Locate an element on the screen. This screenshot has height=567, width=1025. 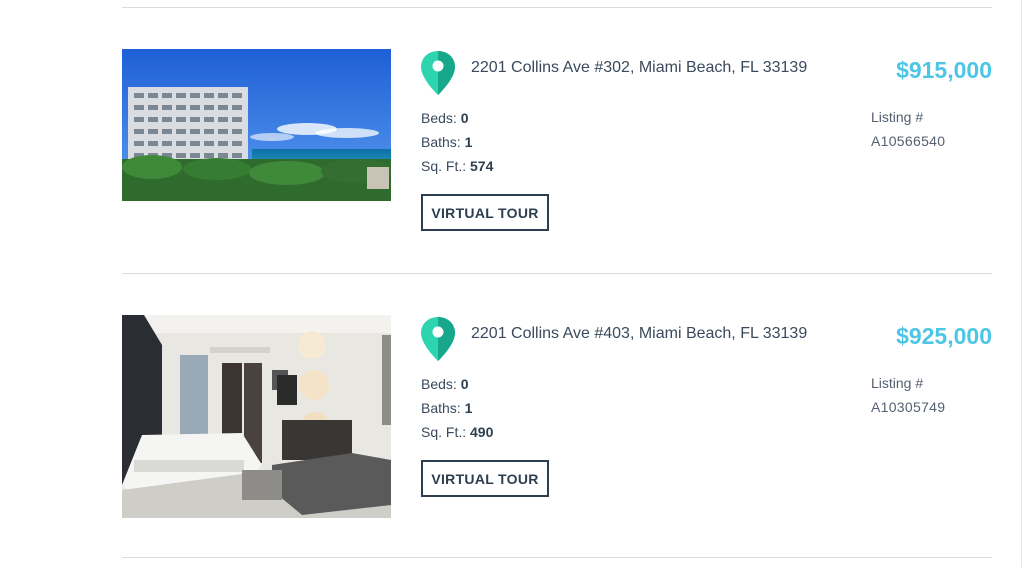
listing-price: $925,000 is located at coordinates (944, 336).